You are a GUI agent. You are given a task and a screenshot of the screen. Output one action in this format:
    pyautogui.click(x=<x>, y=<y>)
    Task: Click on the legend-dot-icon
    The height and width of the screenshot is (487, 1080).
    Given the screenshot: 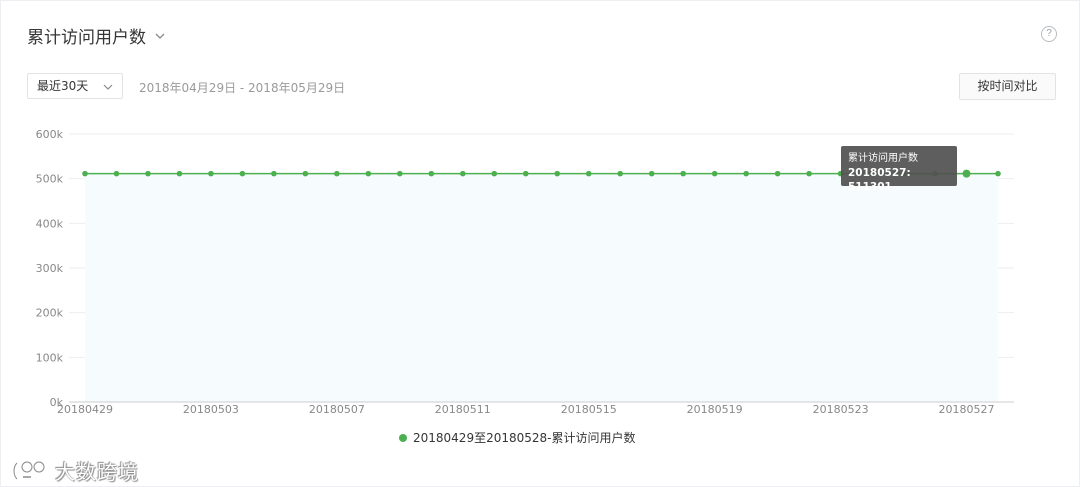 What is the action you would take?
    pyautogui.click(x=403, y=437)
    